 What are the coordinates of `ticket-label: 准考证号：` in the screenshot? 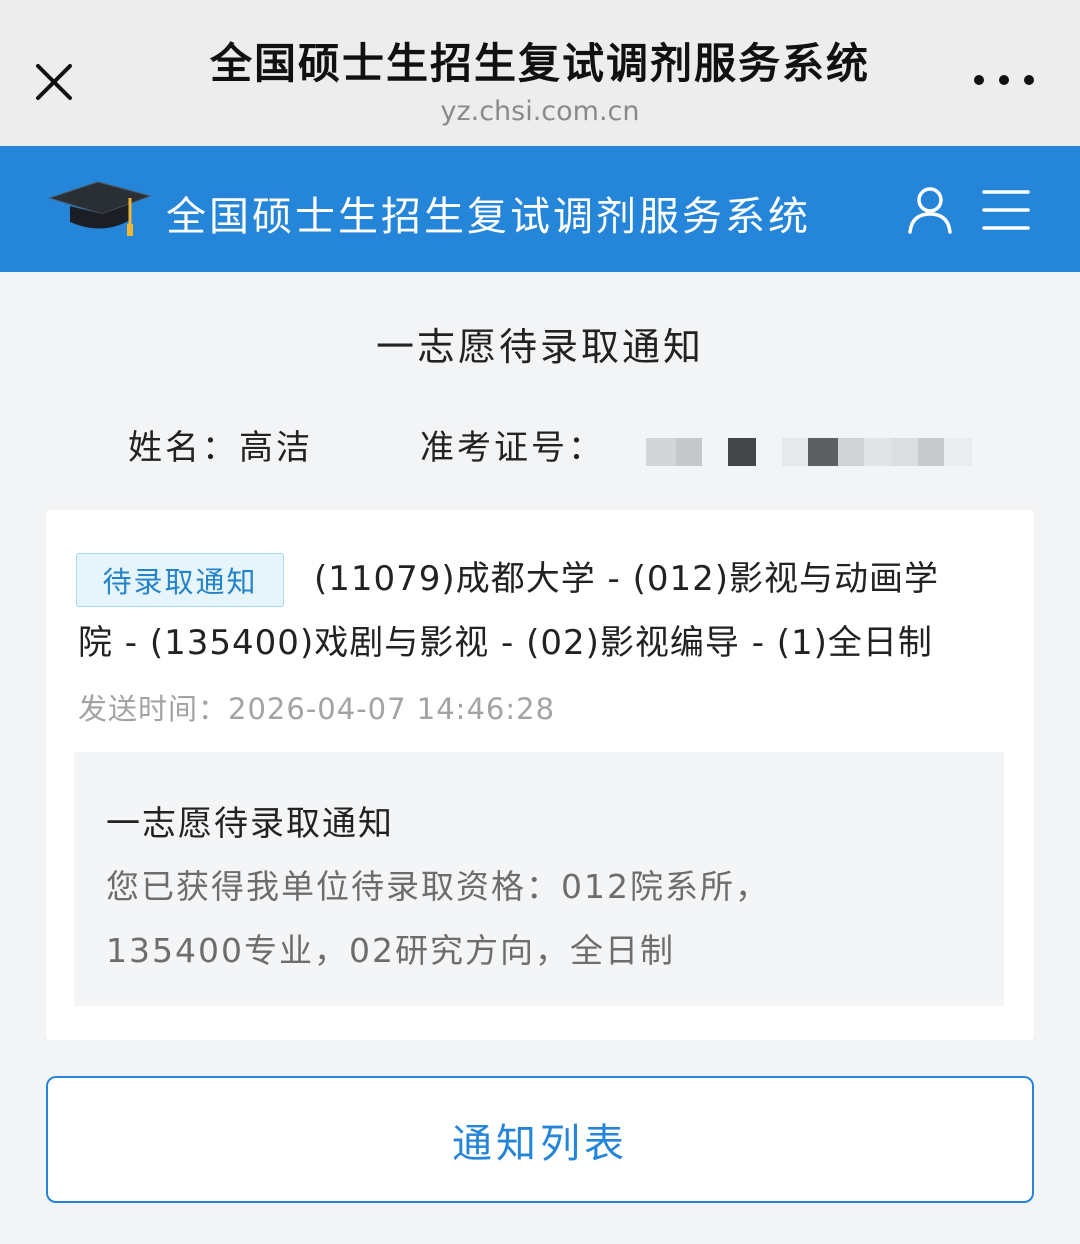 It's located at (512, 448).